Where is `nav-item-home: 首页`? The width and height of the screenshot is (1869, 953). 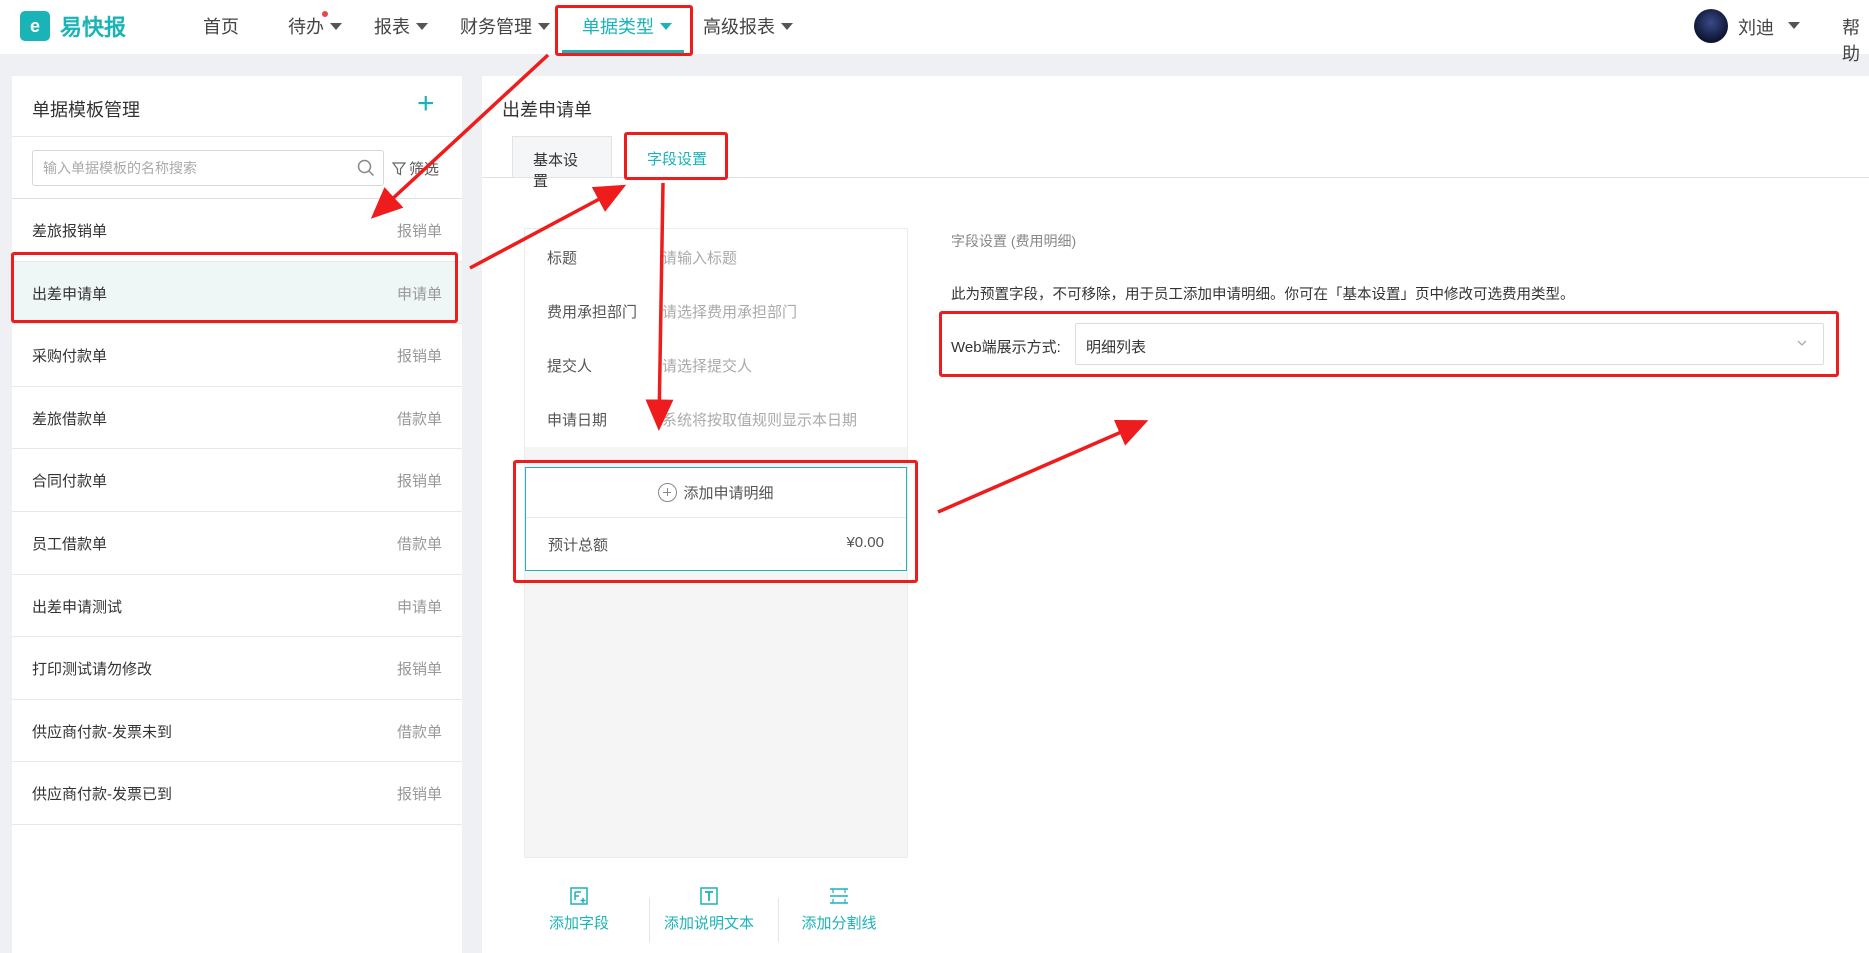
nav-item-home: 首页 is located at coordinates (221, 26).